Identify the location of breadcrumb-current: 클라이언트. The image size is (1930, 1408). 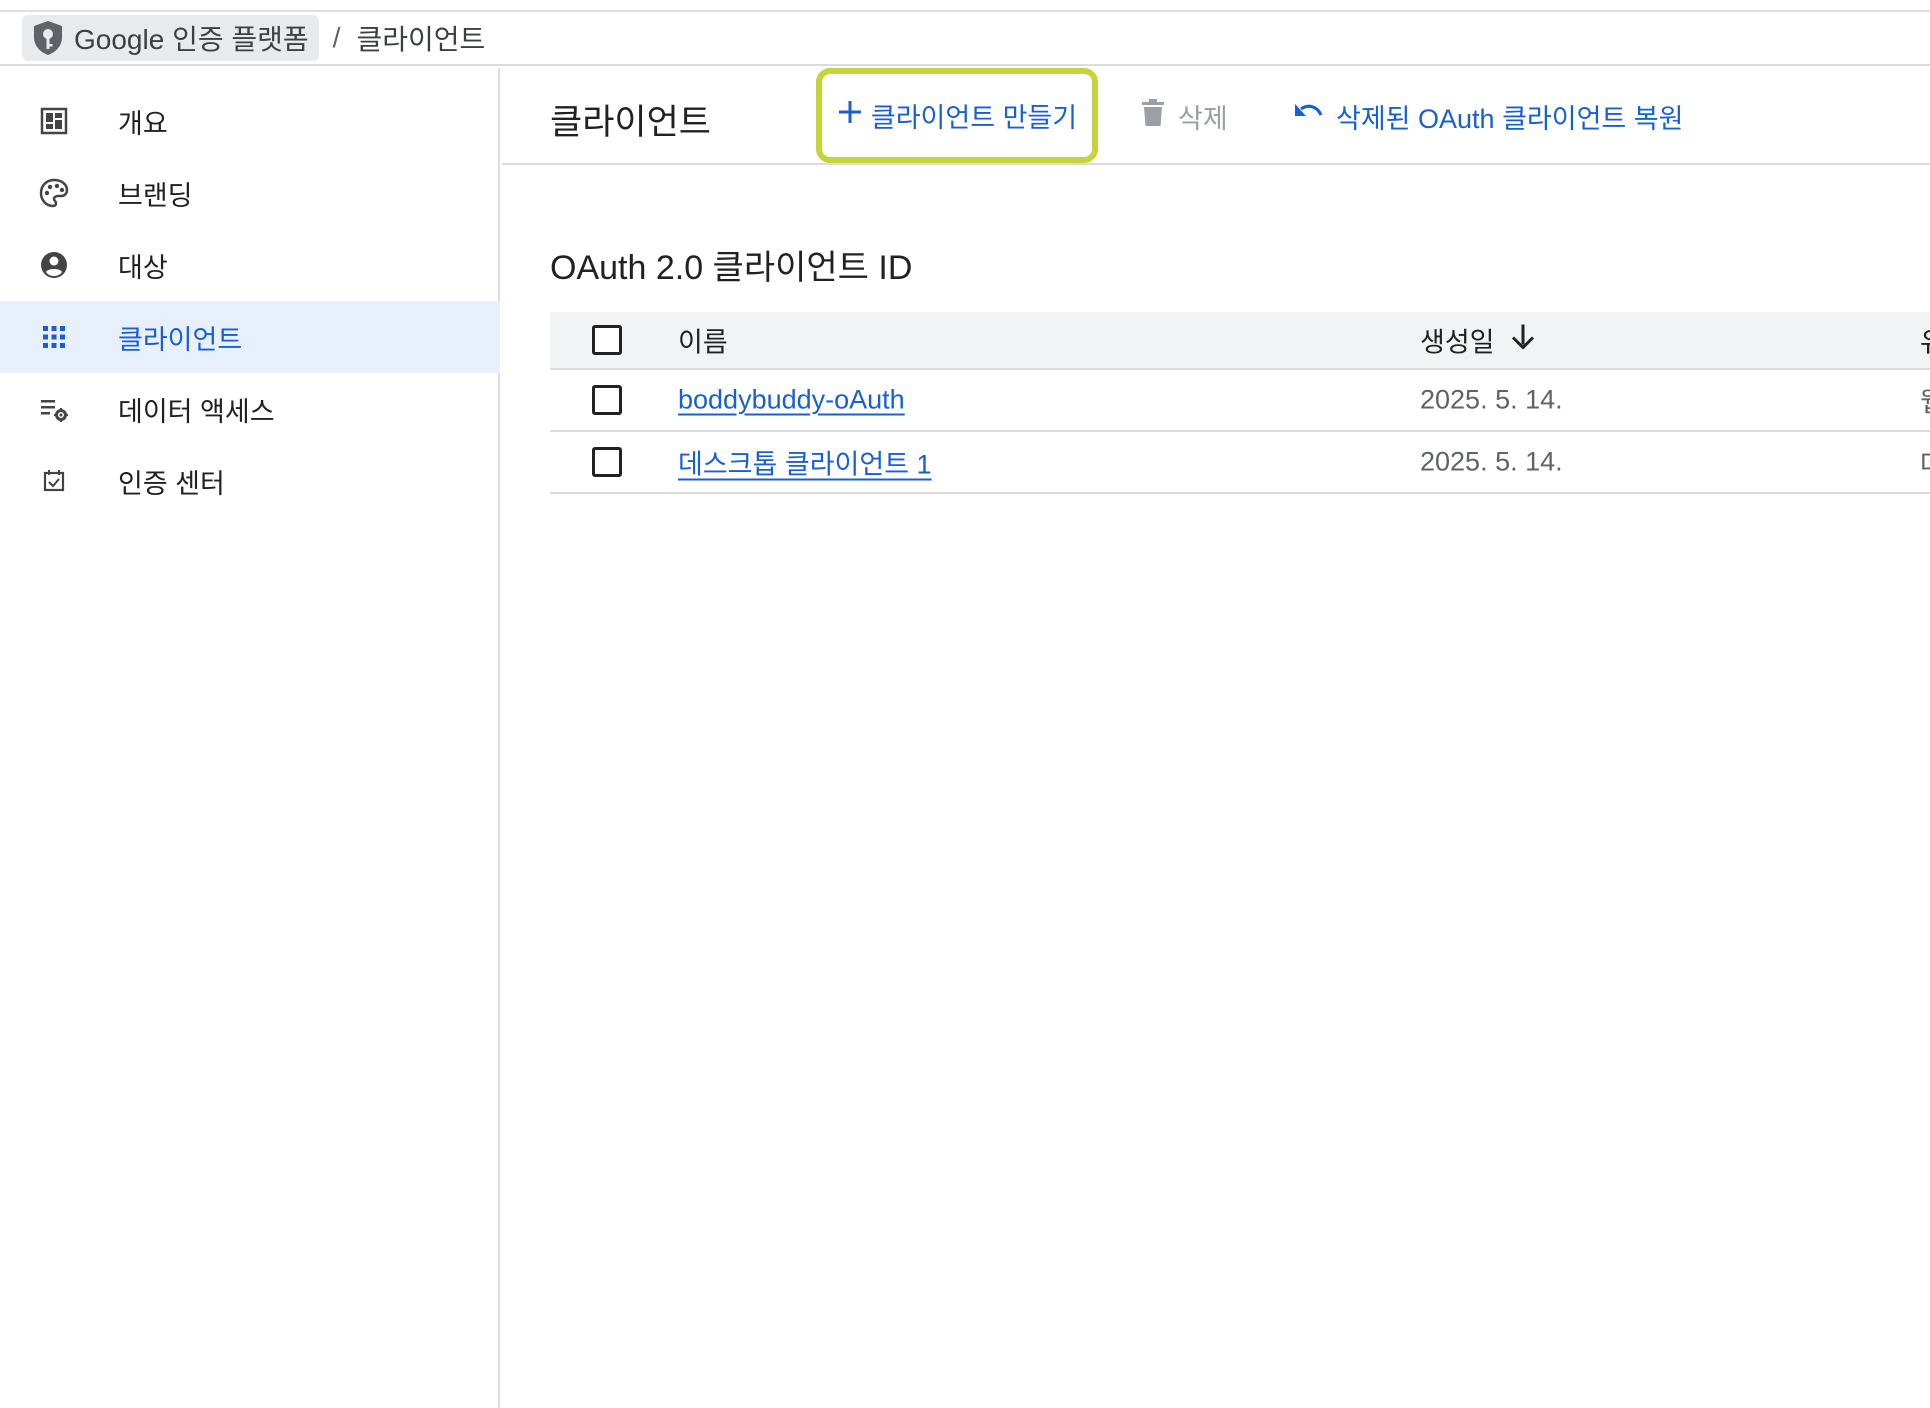
(421, 39).